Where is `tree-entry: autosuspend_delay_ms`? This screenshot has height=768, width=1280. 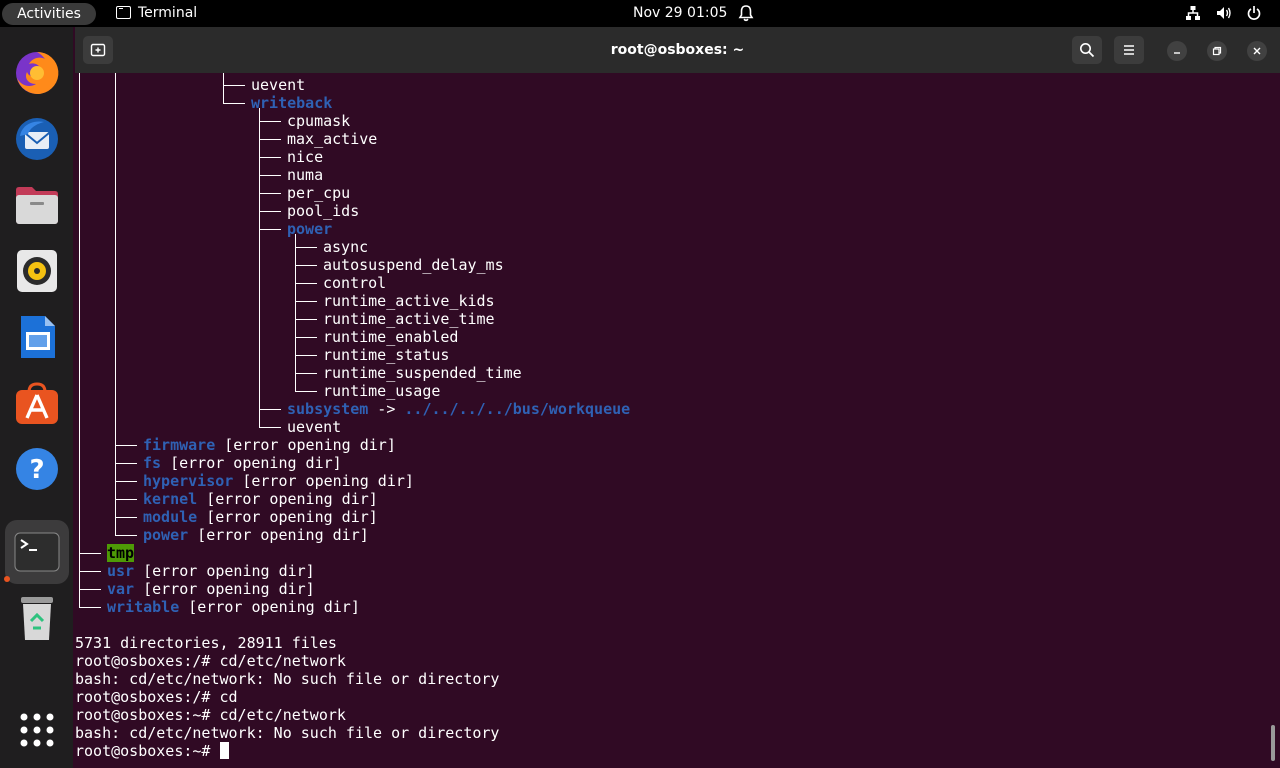
tree-entry: autosuspend_delay_ms is located at coordinates (413, 265).